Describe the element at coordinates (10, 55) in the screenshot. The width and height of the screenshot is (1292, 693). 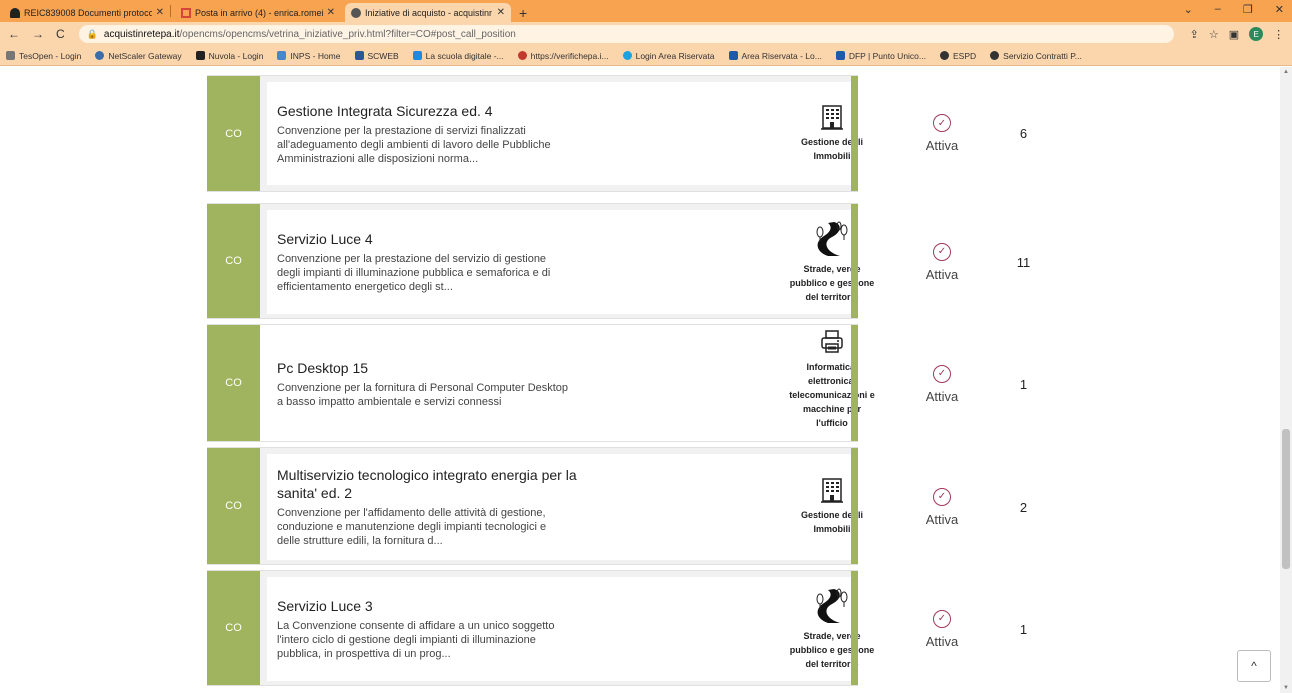
I see `pin-icon` at that location.